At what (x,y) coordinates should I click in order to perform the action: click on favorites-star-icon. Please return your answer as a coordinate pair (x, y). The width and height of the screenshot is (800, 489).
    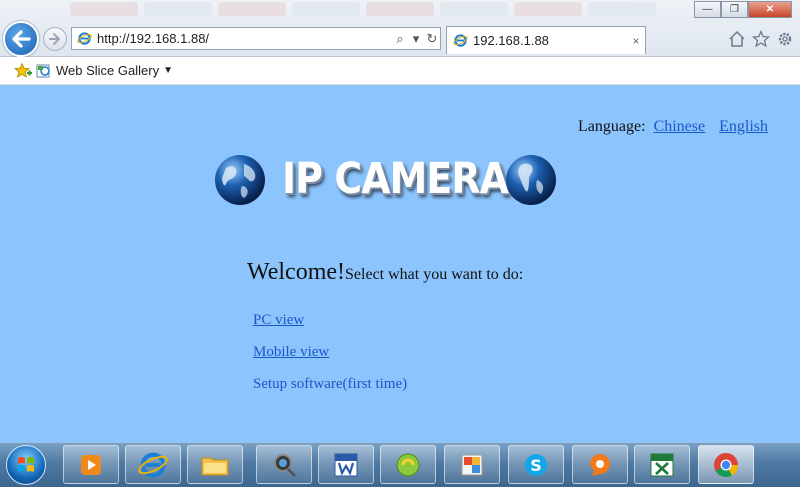
    Looking at the image, I should click on (761, 39).